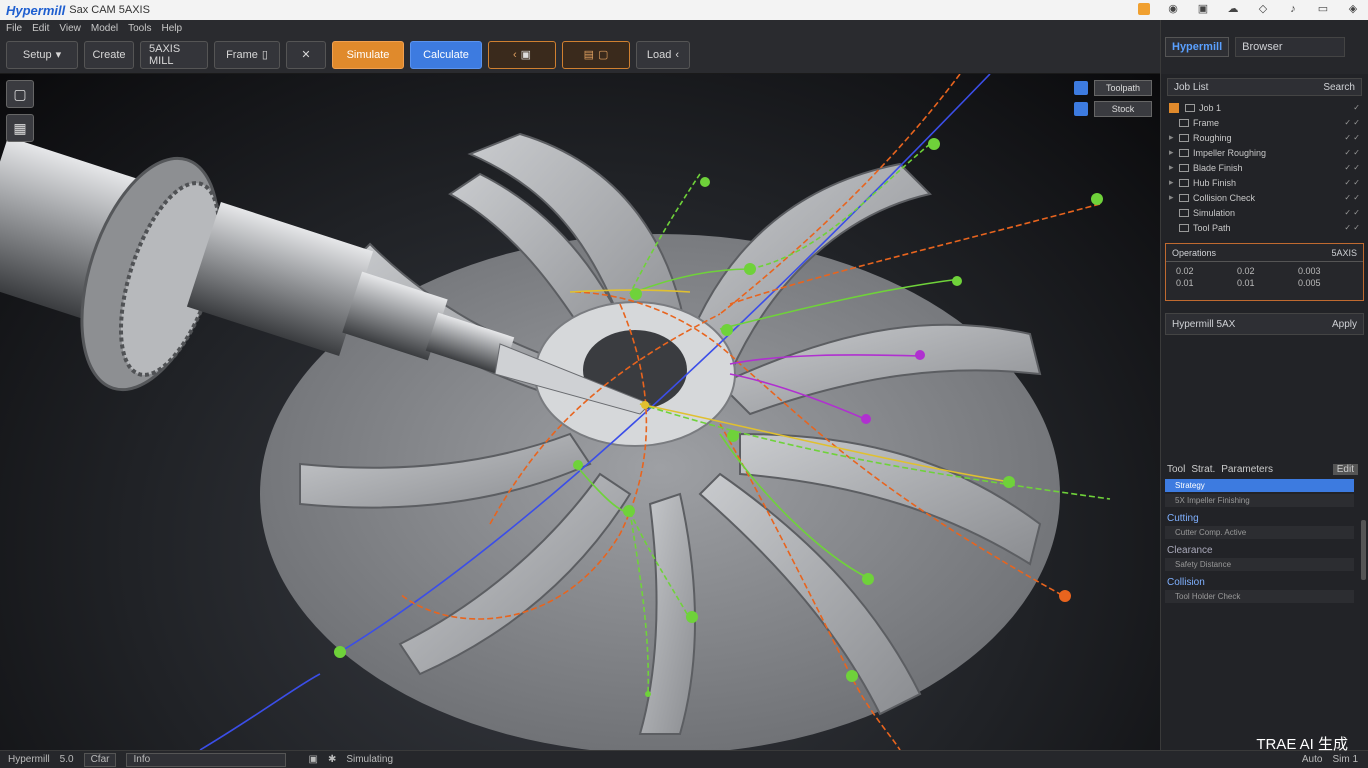 The height and width of the screenshot is (768, 1368). Describe the element at coordinates (1264, 212) in the screenshot. I see `tree-item: Simulation ✓ ✓` at that location.